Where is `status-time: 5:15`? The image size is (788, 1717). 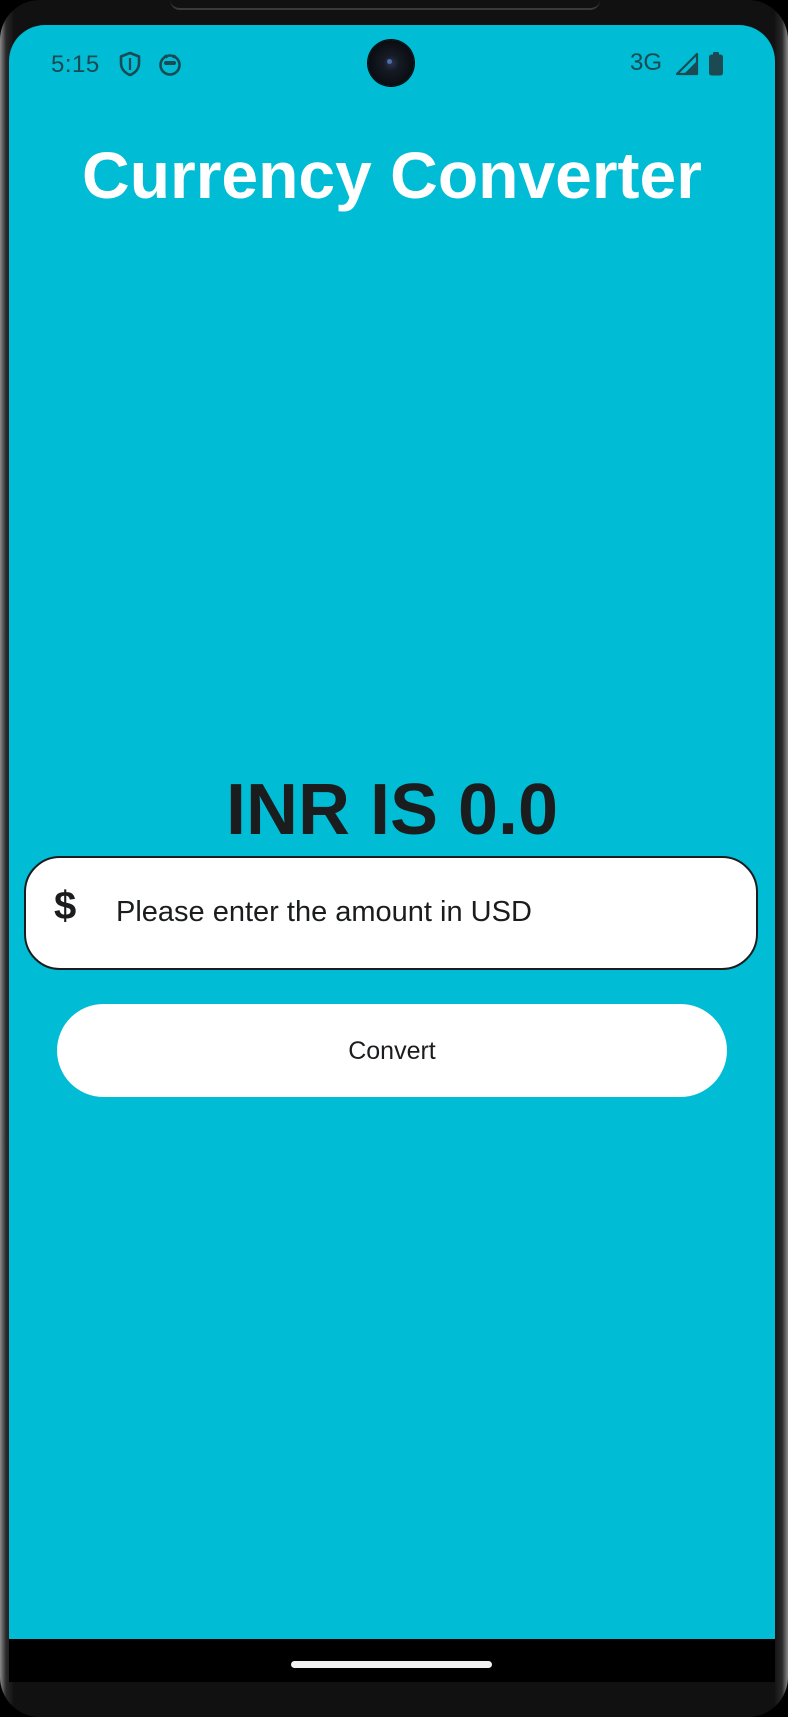 status-time: 5:15 is located at coordinates (75, 64).